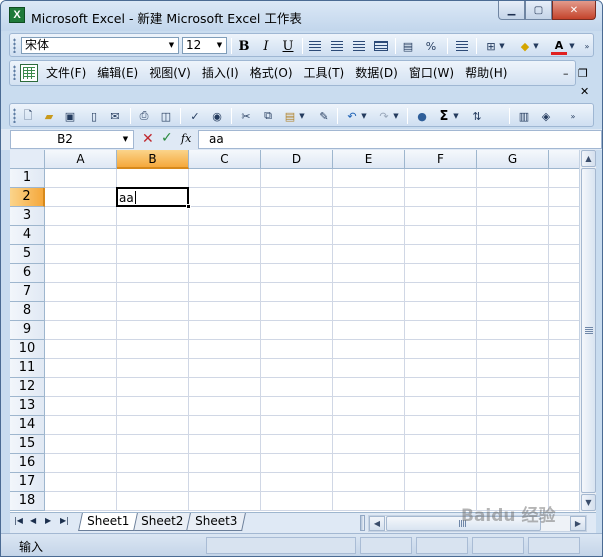 The width and height of the screenshot is (603, 557). I want to click on font-name-select: 宋体 ▼, so click(100, 45).